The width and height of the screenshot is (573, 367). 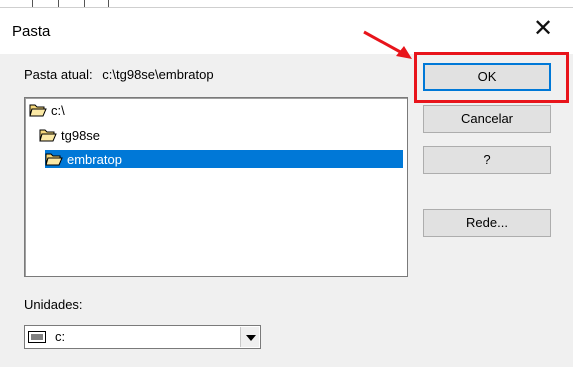 I want to click on folder-item-label: c:\, so click(x=58, y=110).